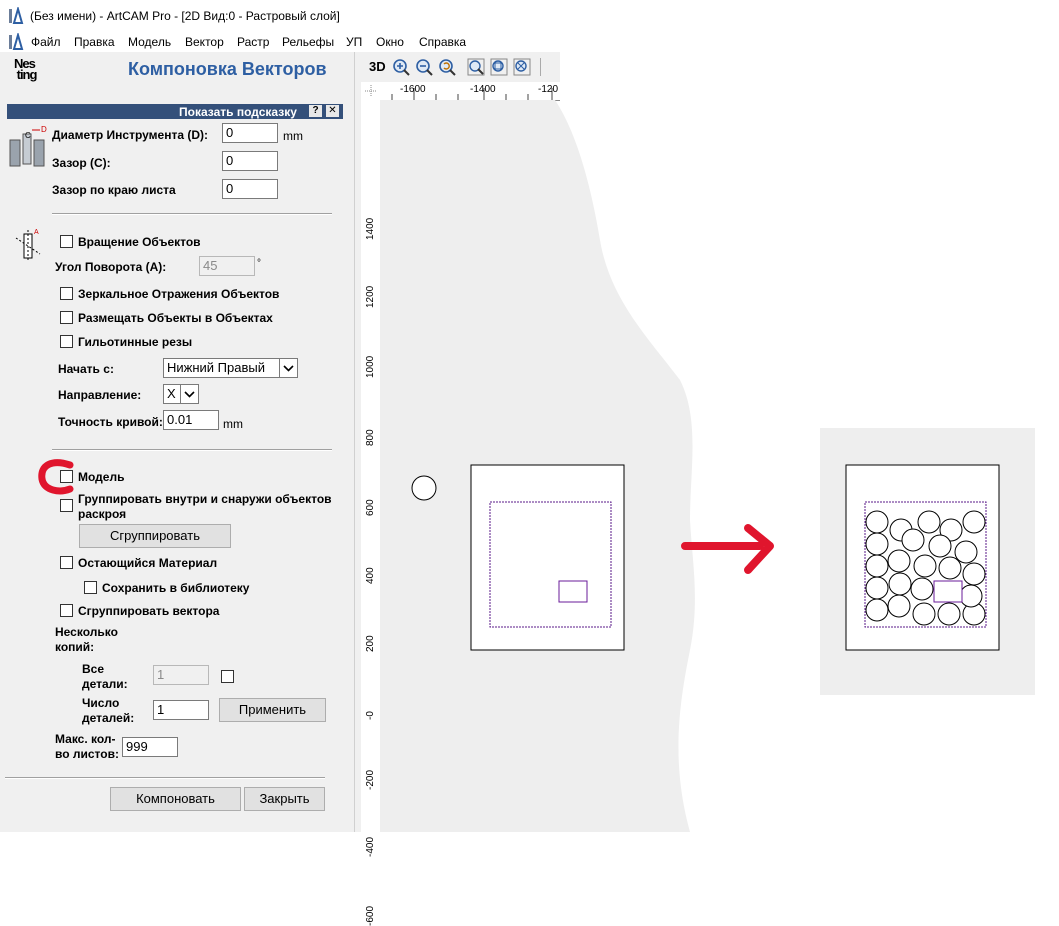 The width and height of the screenshot is (1059, 926). What do you see at coordinates (86, 369) in the screenshot?
I see `start-label: Начать с:` at bounding box center [86, 369].